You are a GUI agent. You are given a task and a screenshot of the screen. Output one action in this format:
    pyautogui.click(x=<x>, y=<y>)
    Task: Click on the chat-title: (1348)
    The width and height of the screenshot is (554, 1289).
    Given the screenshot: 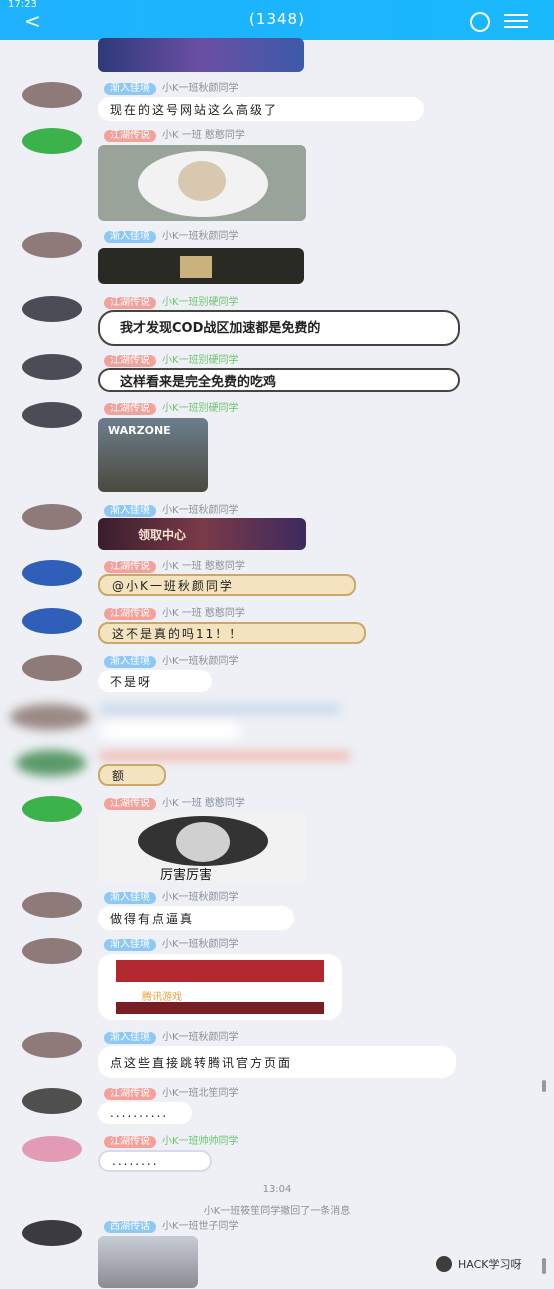 What is the action you would take?
    pyautogui.click(x=277, y=19)
    